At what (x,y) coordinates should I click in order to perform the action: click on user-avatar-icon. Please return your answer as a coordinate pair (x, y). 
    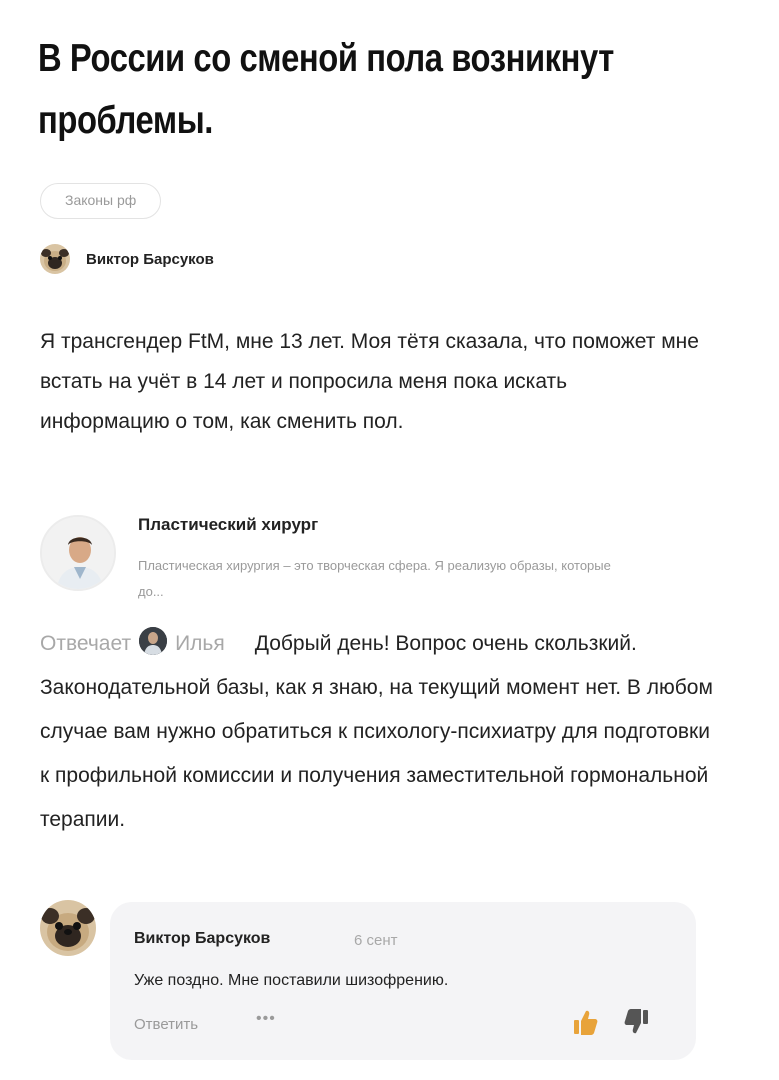
    Looking at the image, I should click on (153, 641).